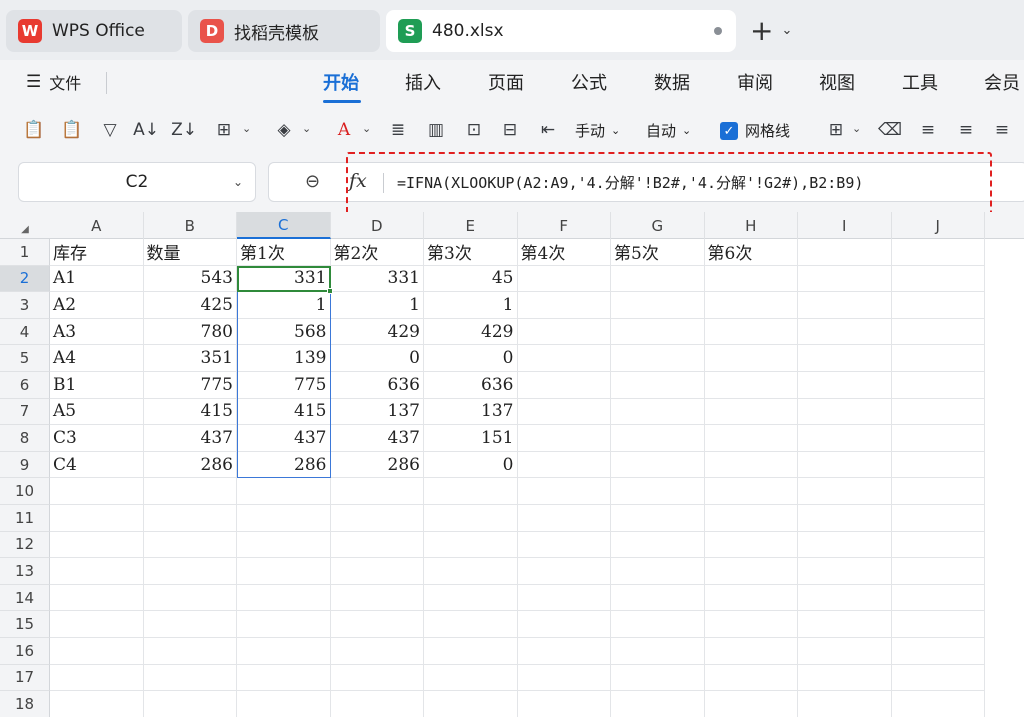  I want to click on cell-c6: 775, so click(284, 385).